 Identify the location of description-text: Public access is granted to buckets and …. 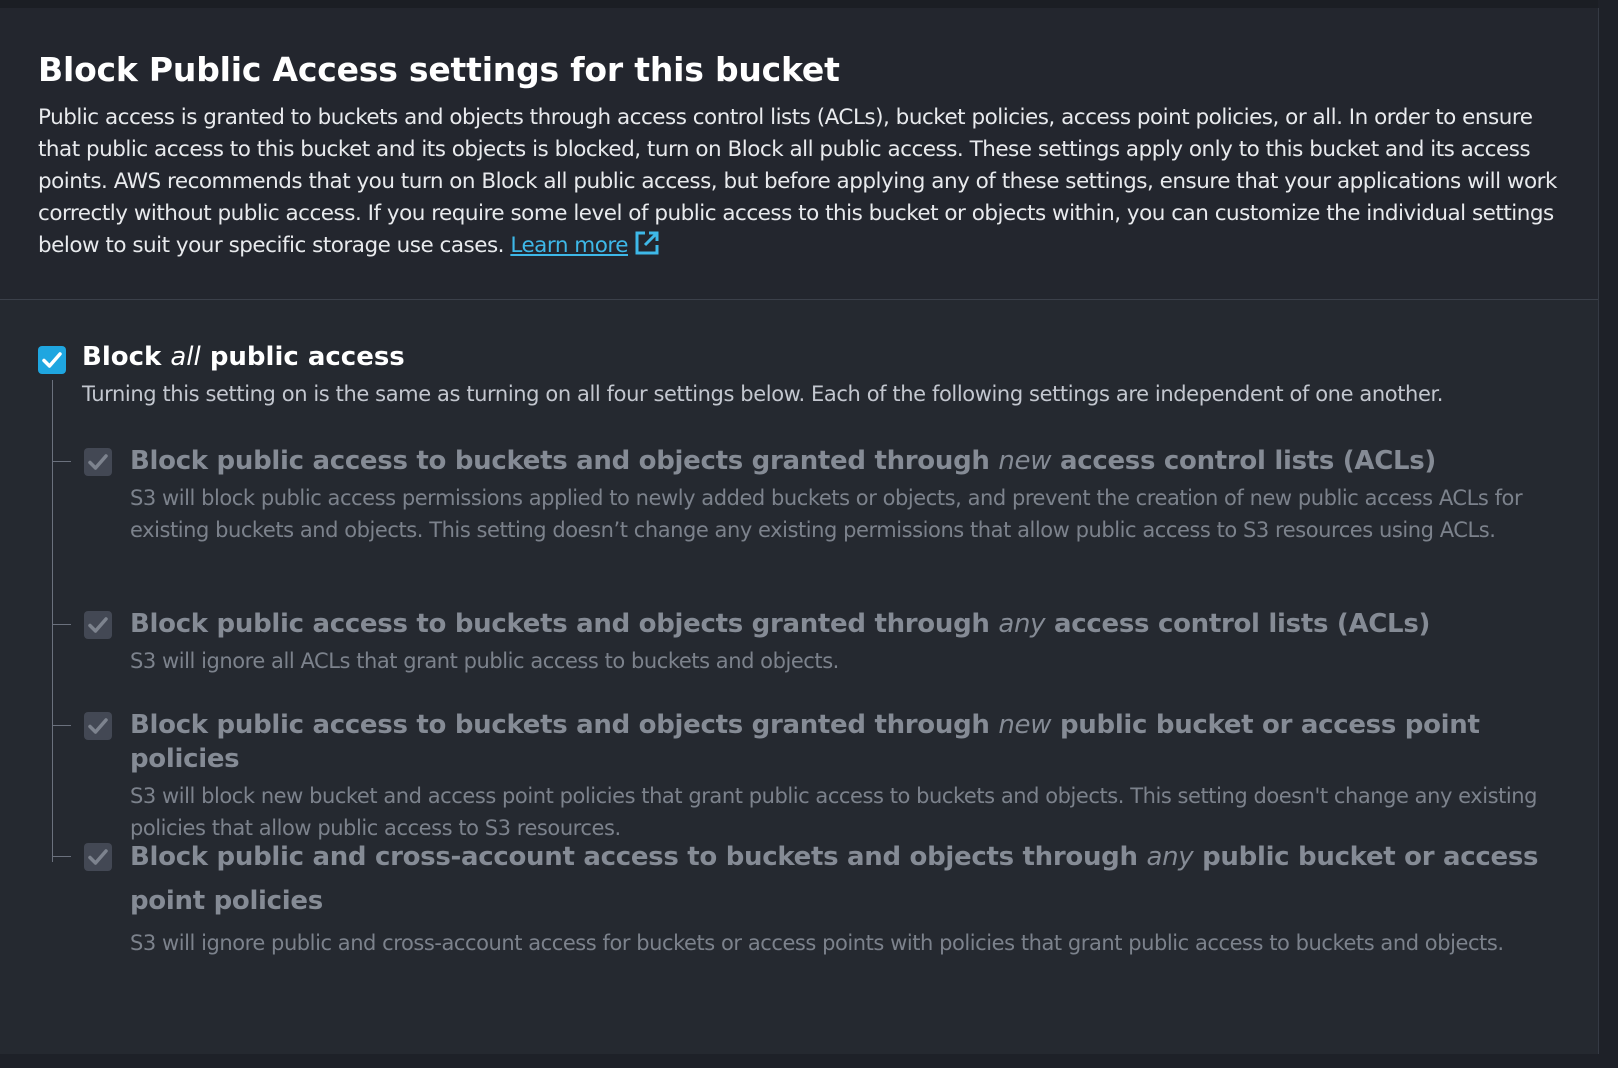
(797, 181).